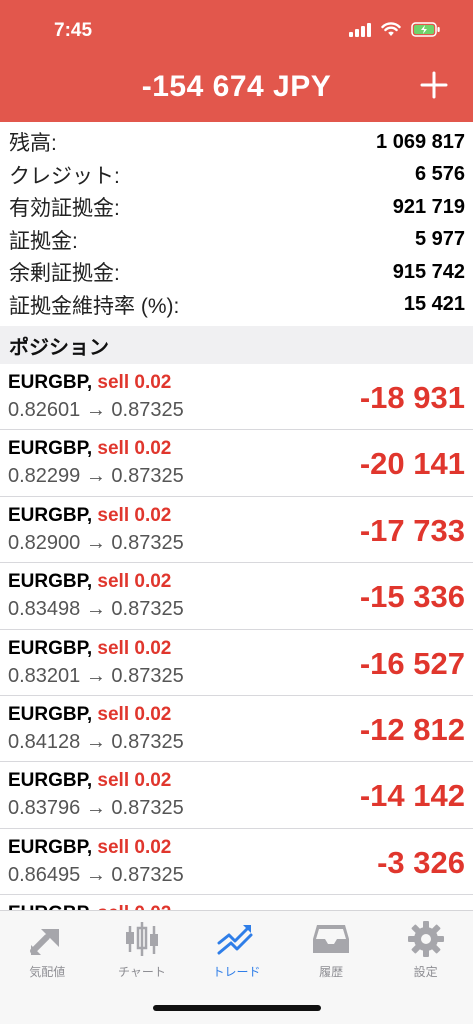 This screenshot has width=473, height=1024. What do you see at coordinates (236, 86) in the screenshot?
I see `floating-profit-title: -154 674 JPY` at bounding box center [236, 86].